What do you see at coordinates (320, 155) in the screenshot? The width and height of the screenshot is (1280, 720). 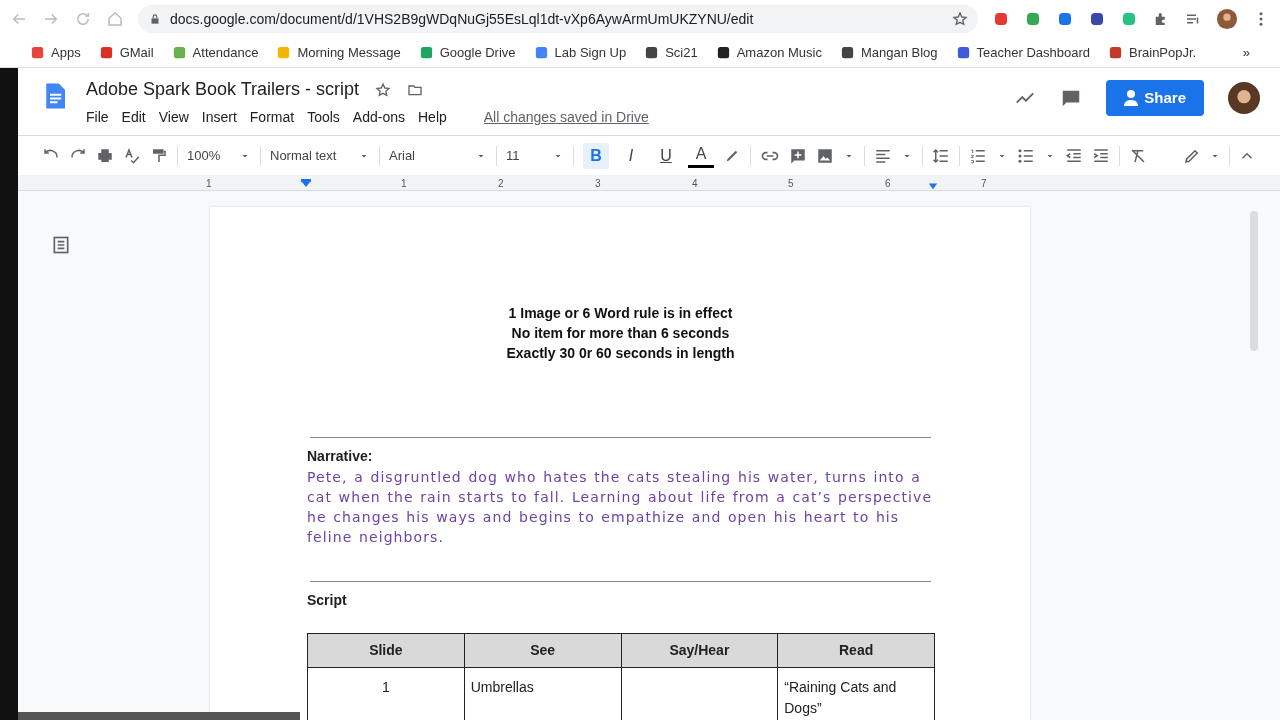 I see `style-dropdown: Normal text` at bounding box center [320, 155].